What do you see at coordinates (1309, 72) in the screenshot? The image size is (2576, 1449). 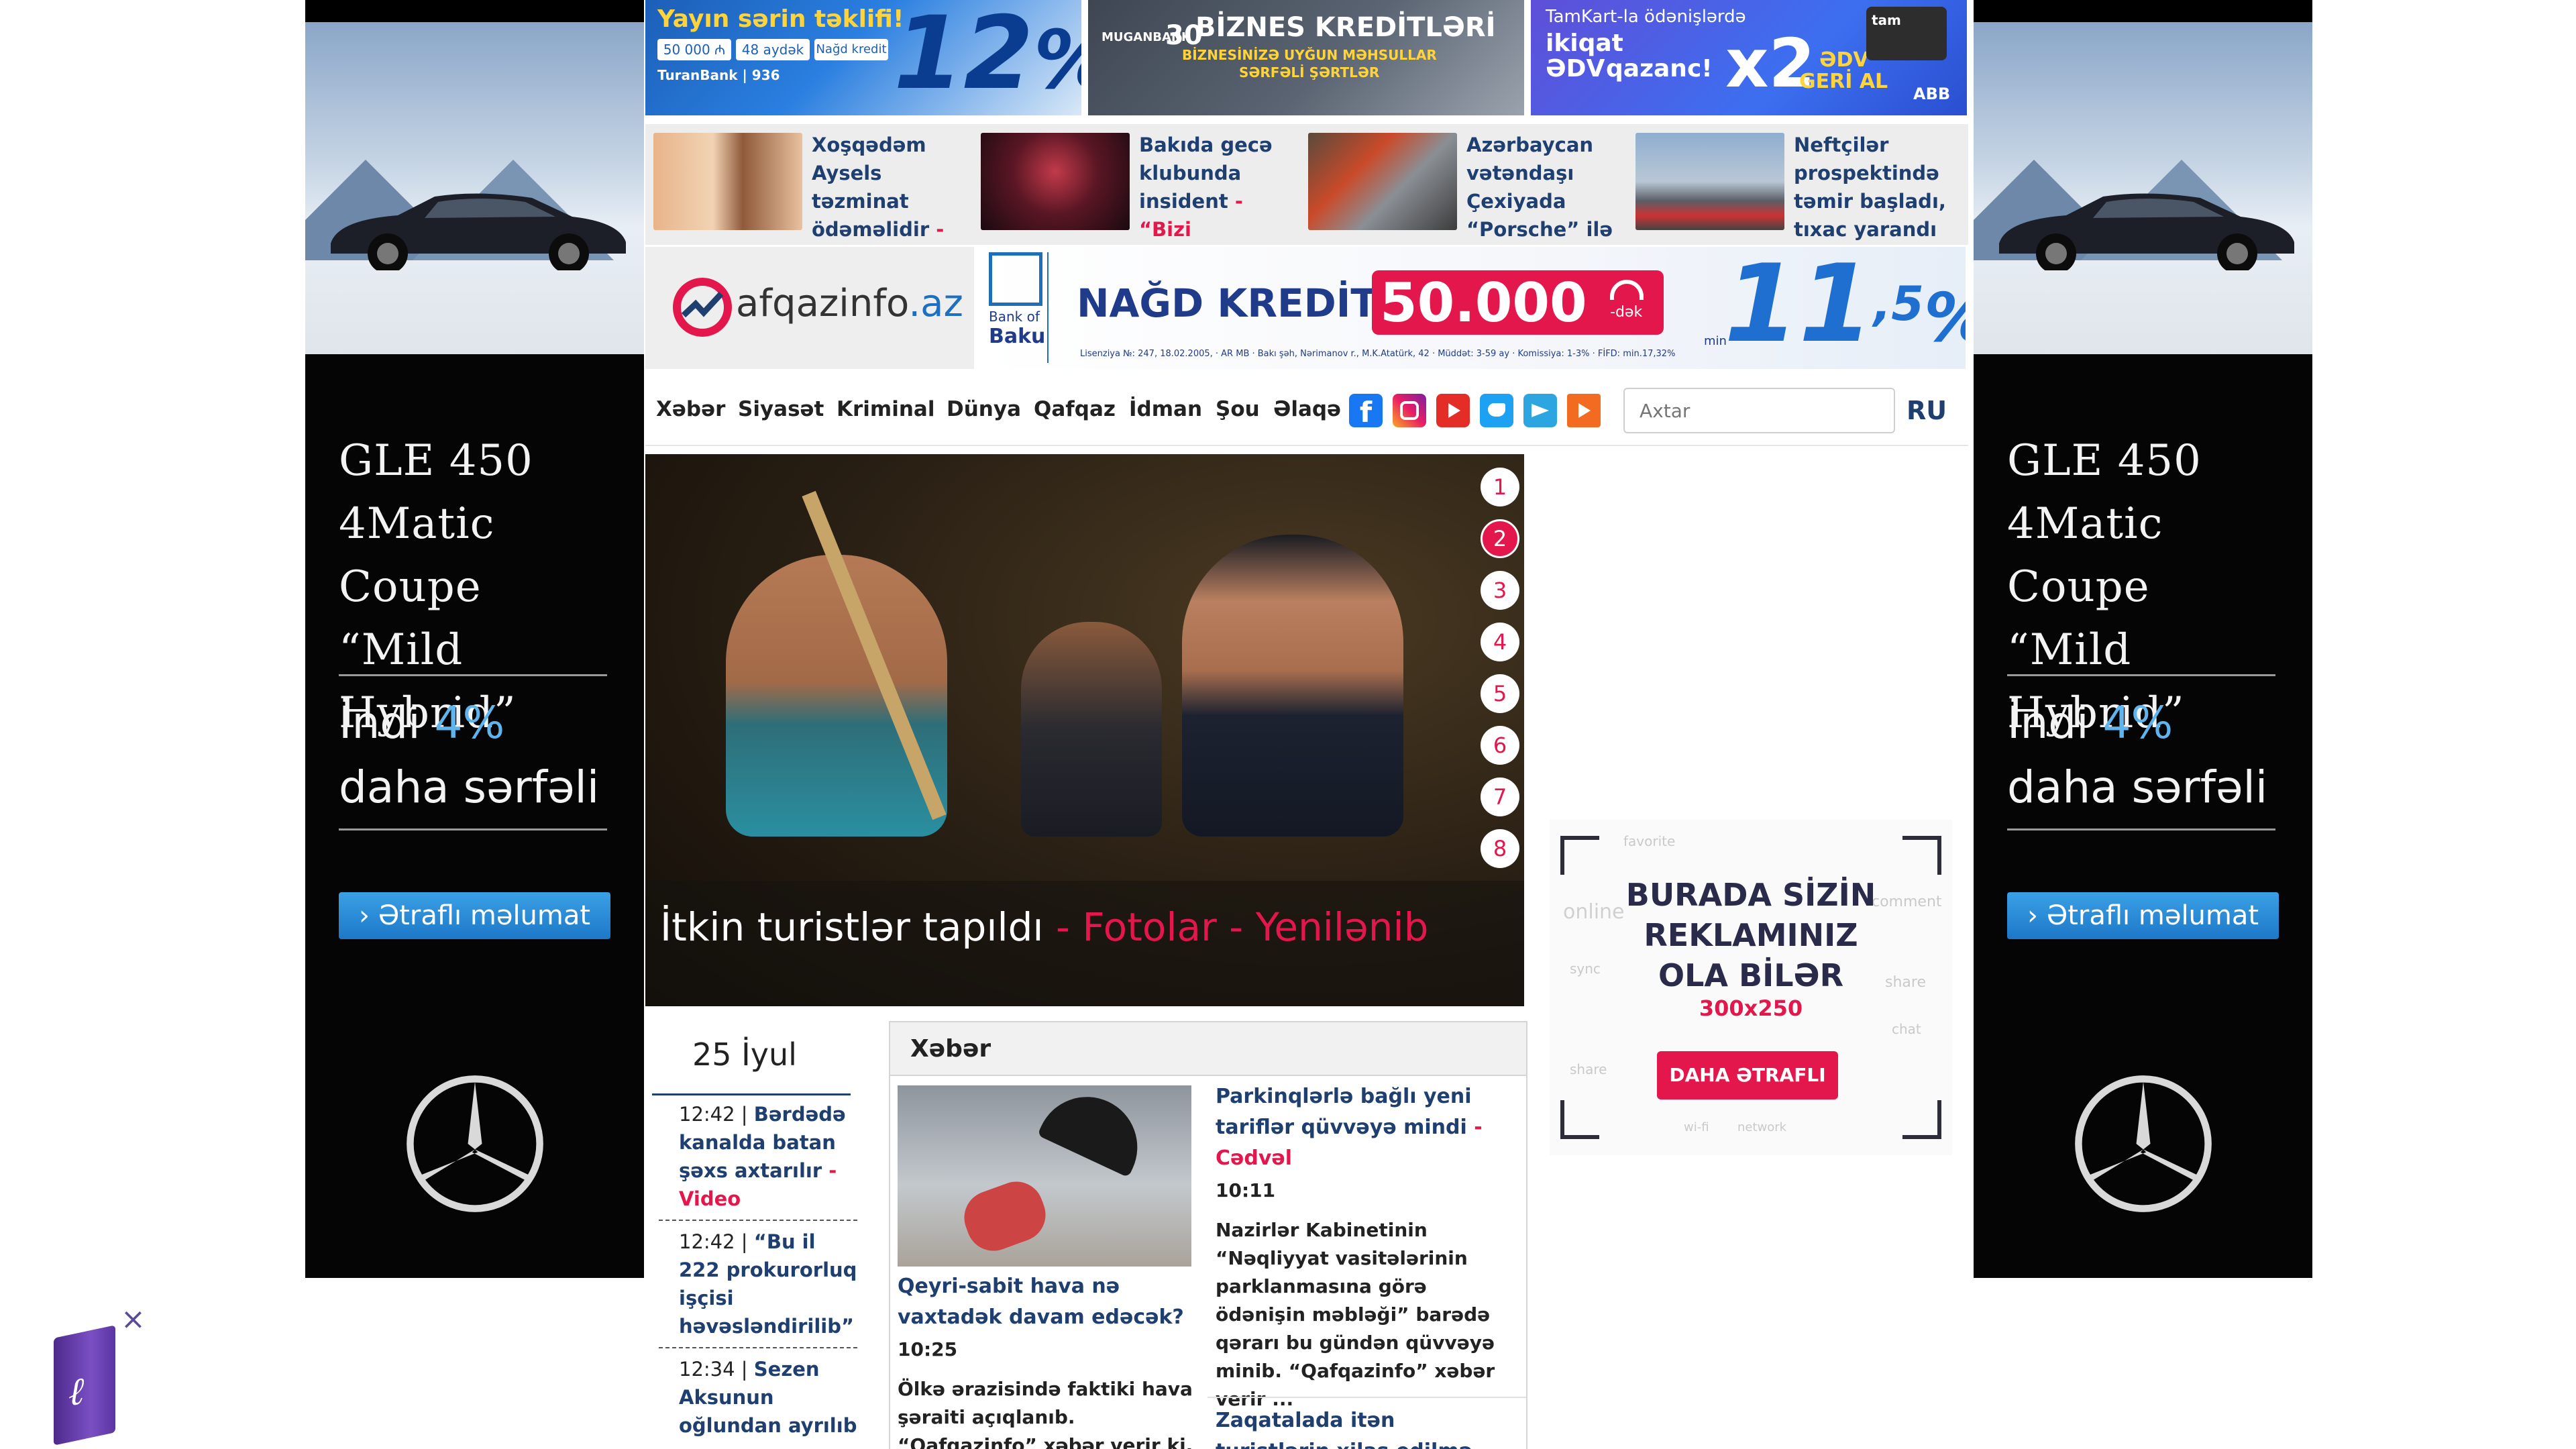 I see `banner-sub2: SƏRFƏLİ ŞƏRTLƏR` at bounding box center [1309, 72].